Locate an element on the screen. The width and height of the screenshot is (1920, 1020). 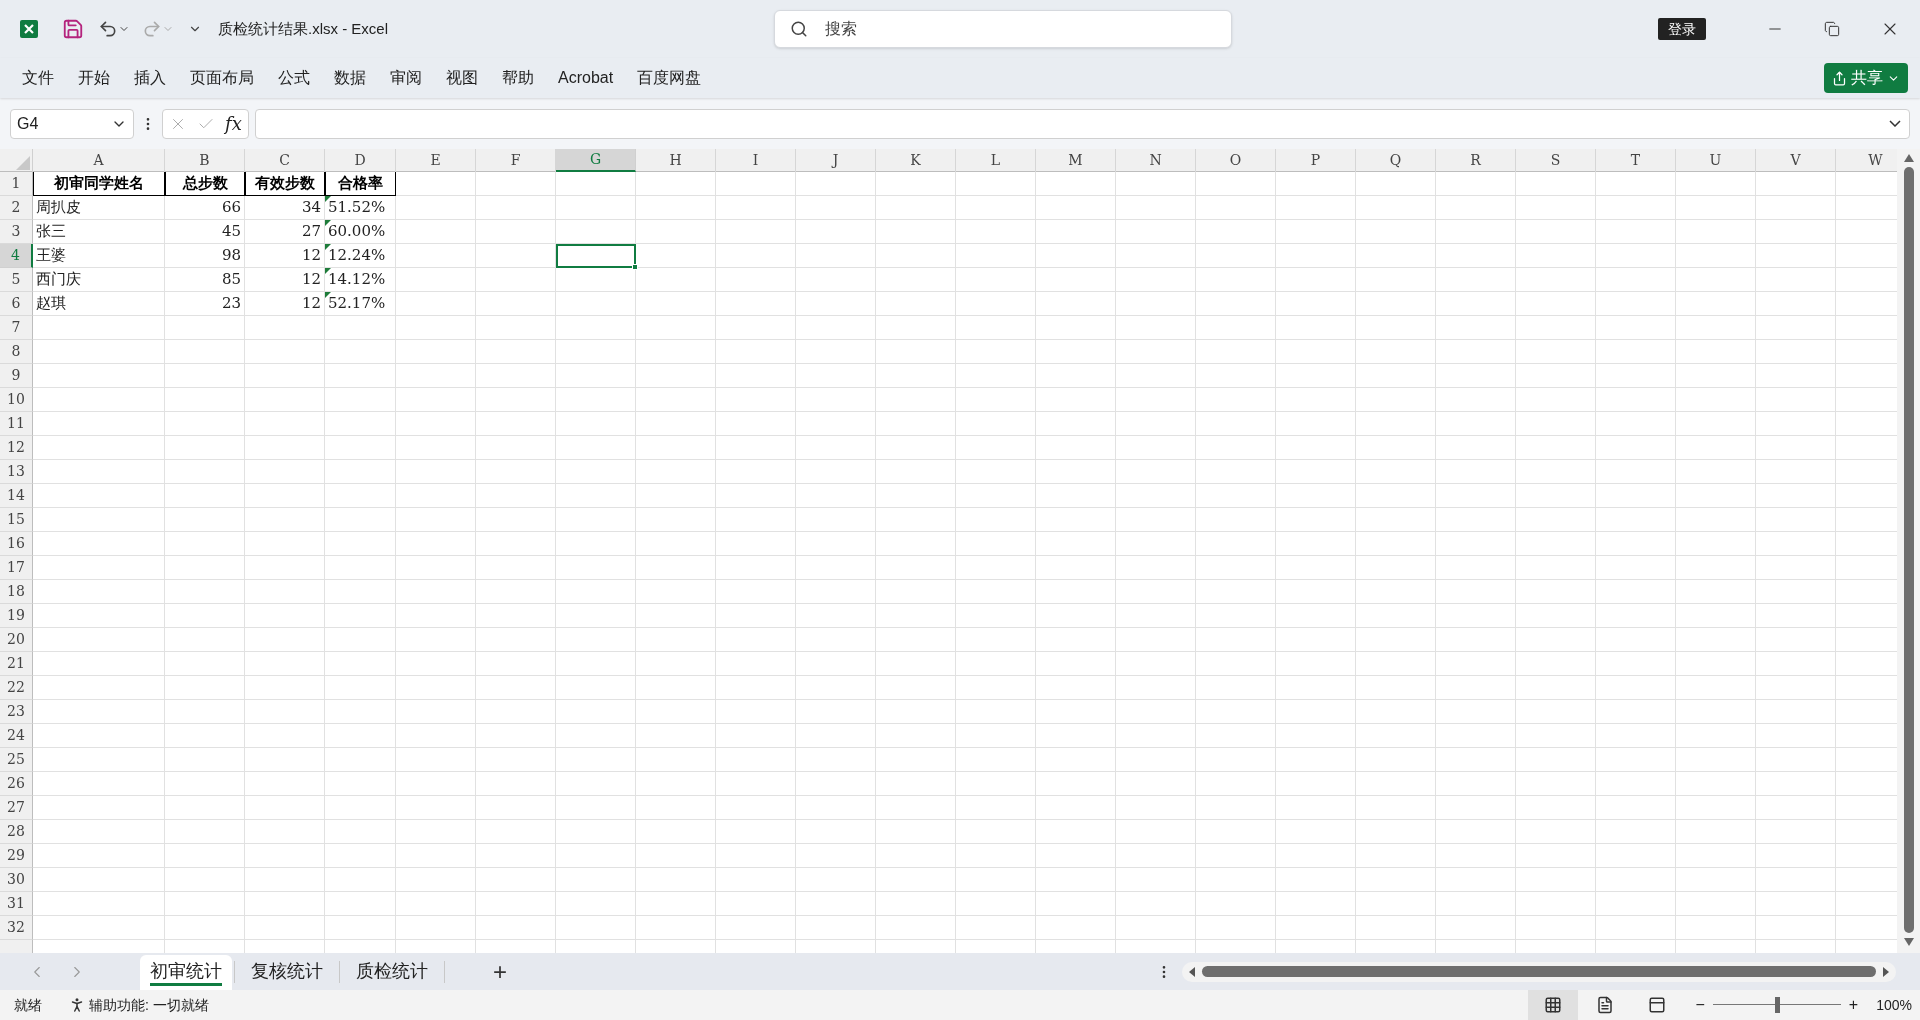
row-header: 29 is located at coordinates (16, 856).